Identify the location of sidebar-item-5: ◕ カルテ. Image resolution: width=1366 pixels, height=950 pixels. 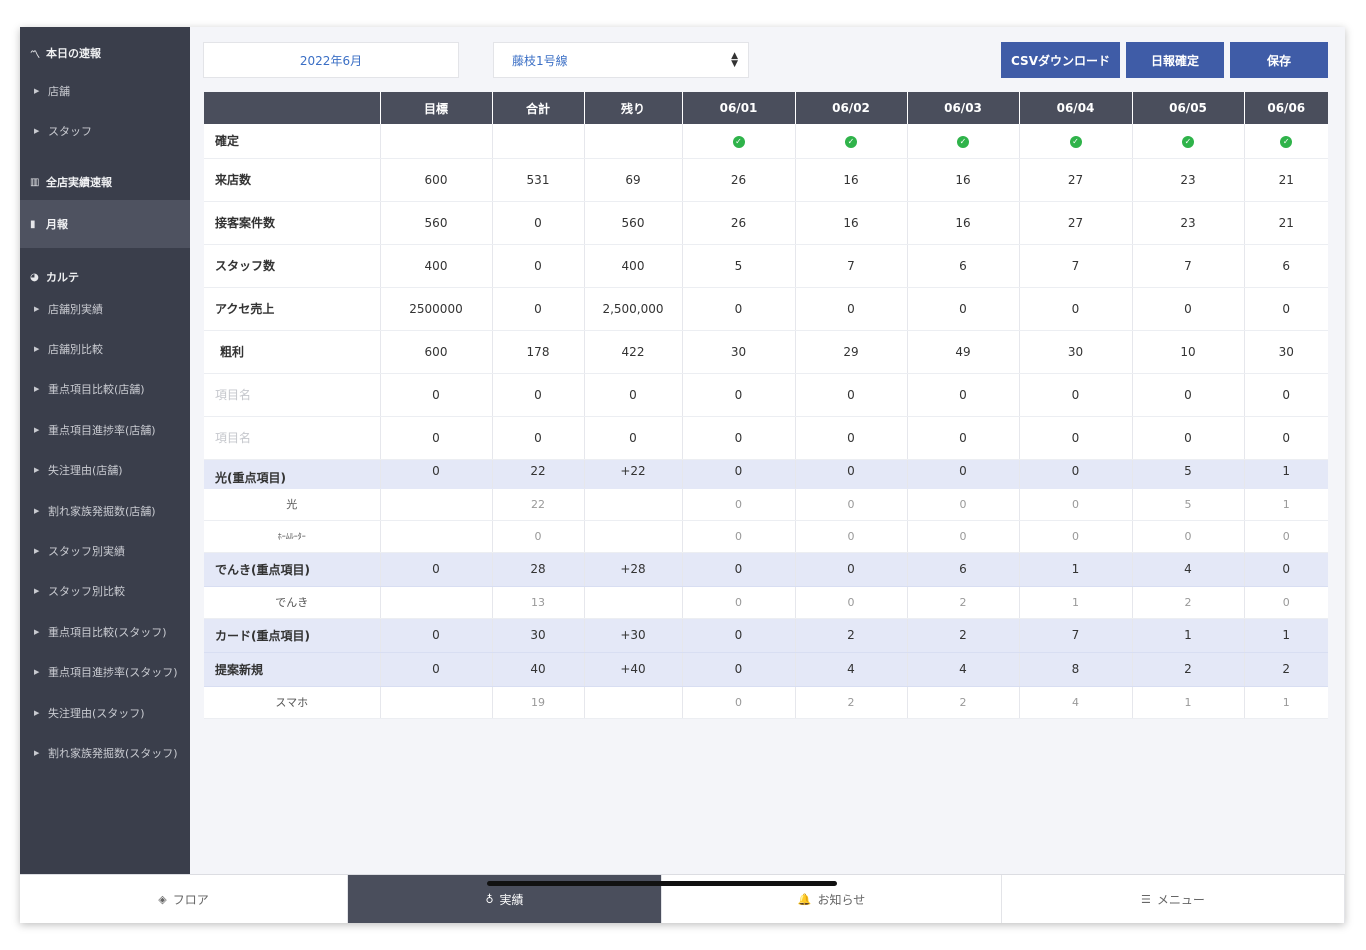
(105, 277).